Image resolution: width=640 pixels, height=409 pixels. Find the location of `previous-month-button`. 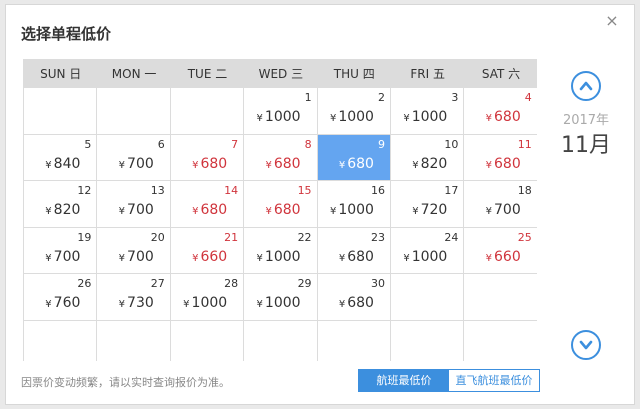

previous-month-button is located at coordinates (586, 86).